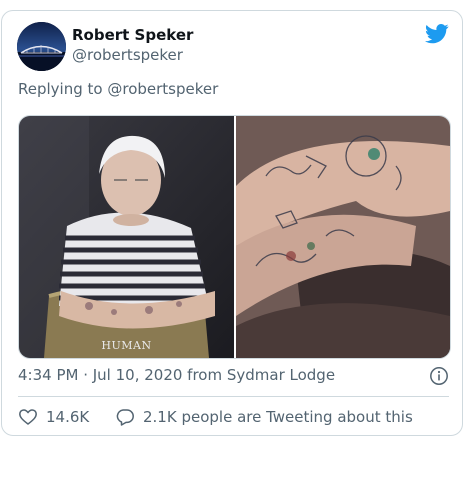  Describe the element at coordinates (162, 89) in the screenshot. I see `reply-mention-link: @robertspeker` at that location.